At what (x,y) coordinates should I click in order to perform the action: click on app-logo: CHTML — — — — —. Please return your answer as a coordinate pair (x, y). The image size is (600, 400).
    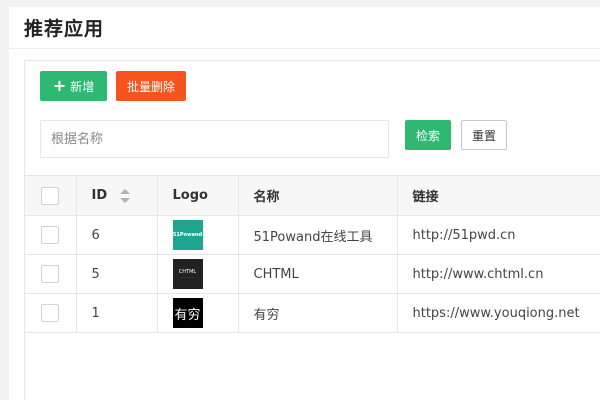
    Looking at the image, I should click on (187, 274).